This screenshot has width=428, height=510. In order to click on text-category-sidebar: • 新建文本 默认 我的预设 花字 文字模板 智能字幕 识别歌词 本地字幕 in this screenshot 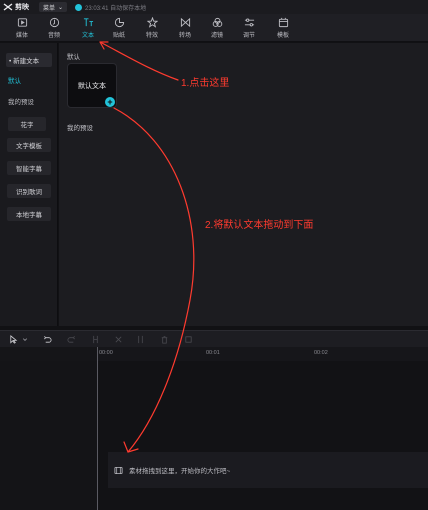, I will do `click(29, 184)`.